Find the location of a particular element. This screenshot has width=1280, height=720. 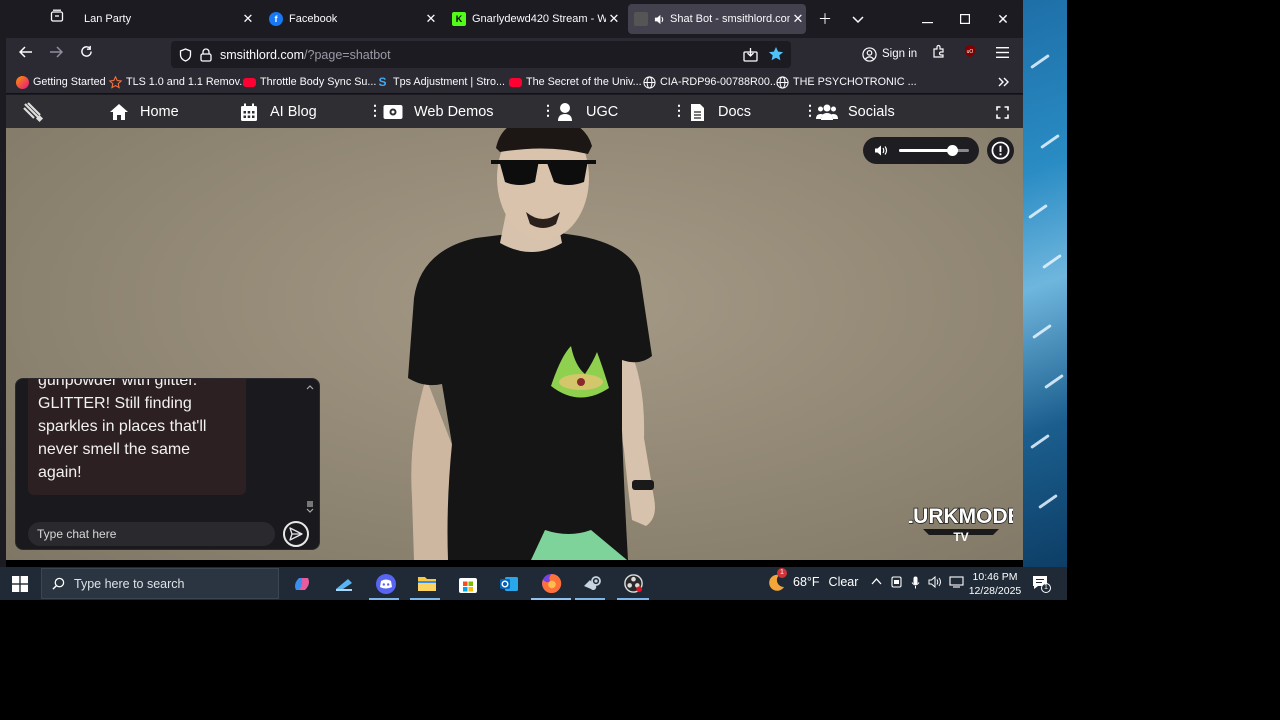

copilot-icon is located at coordinates (302, 583).